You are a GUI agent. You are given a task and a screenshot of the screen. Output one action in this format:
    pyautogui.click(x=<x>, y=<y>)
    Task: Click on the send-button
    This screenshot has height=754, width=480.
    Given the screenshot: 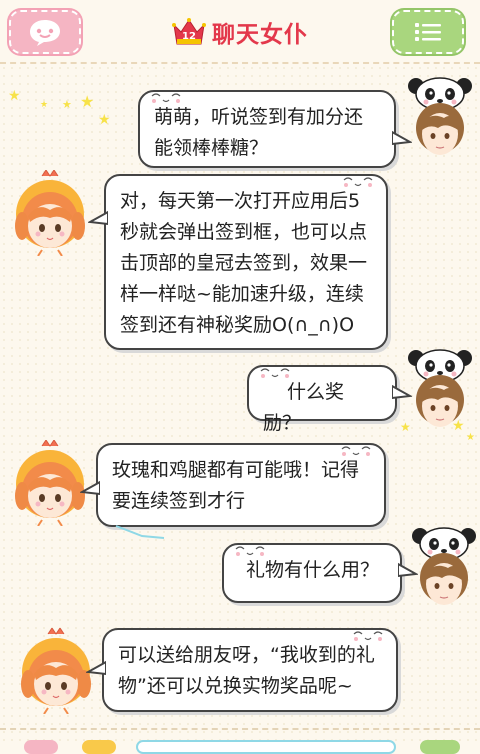 What is the action you would take?
    pyautogui.click(x=440, y=747)
    